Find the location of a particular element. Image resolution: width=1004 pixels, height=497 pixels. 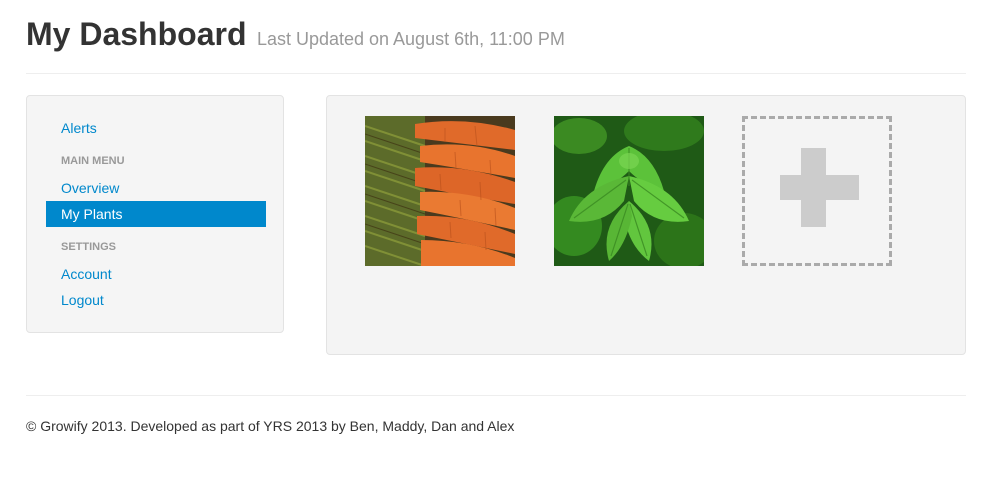

plus-icon-bar is located at coordinates (819, 187).